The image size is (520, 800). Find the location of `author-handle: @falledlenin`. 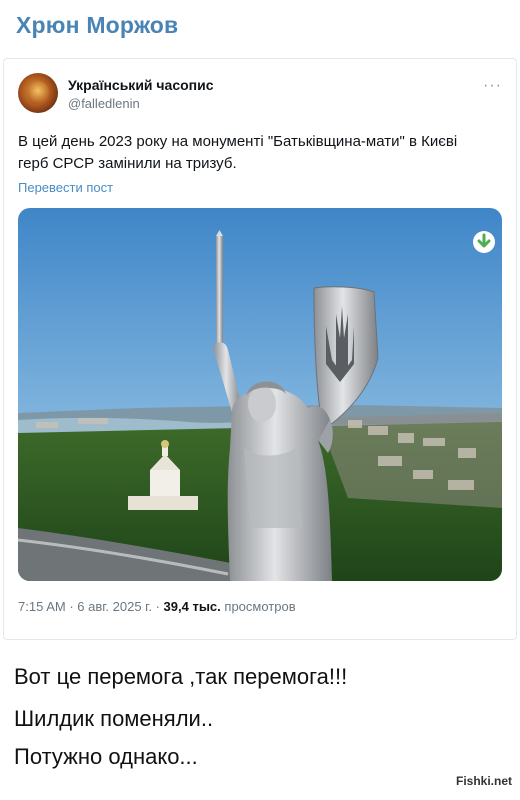

author-handle: @falledlenin is located at coordinates (104, 103).